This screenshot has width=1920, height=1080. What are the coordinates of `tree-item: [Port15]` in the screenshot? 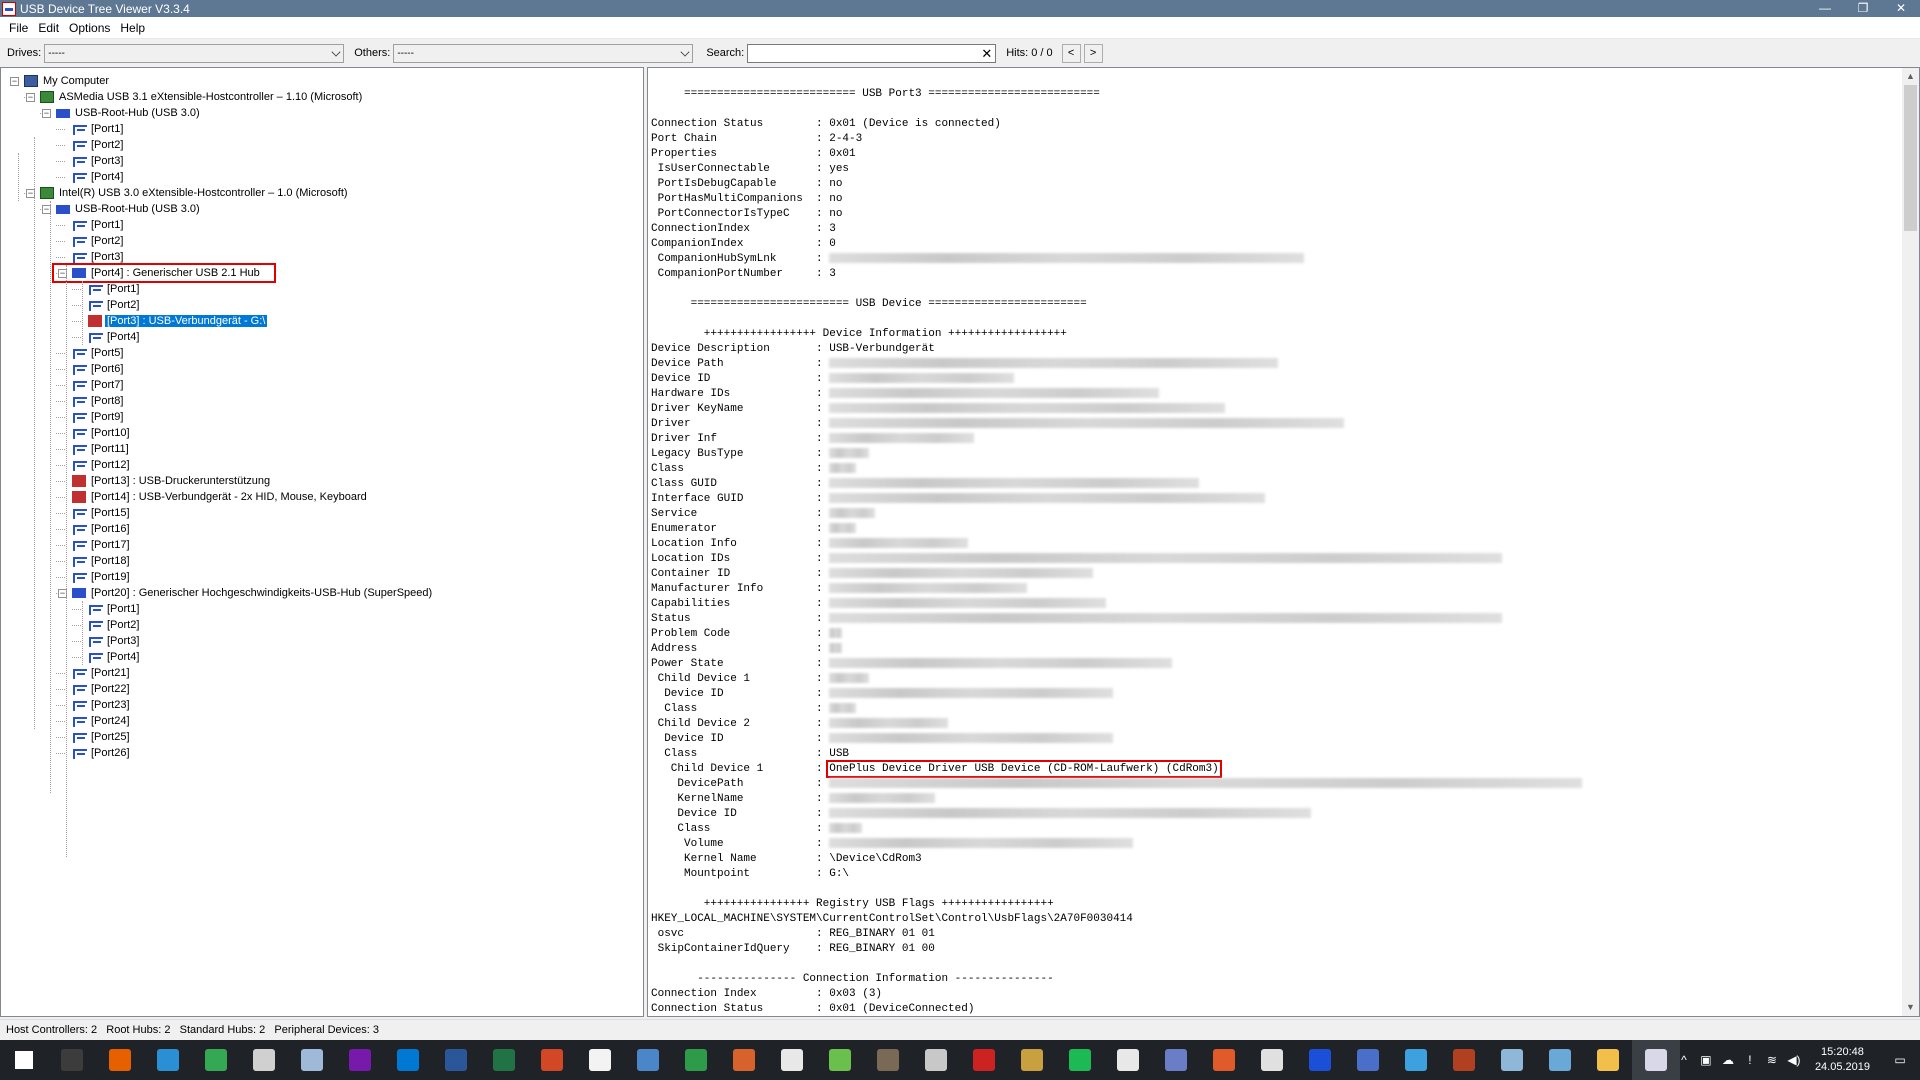 It's located at (102, 513).